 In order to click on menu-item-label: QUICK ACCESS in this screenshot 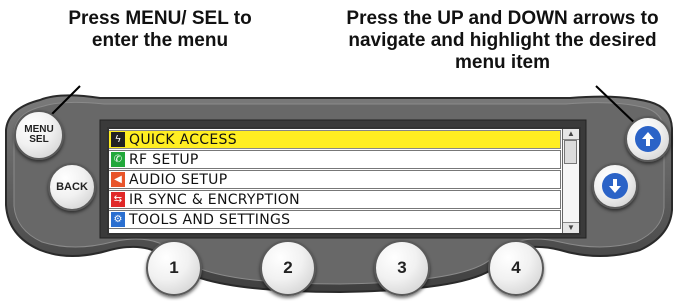, I will do `click(183, 139)`.